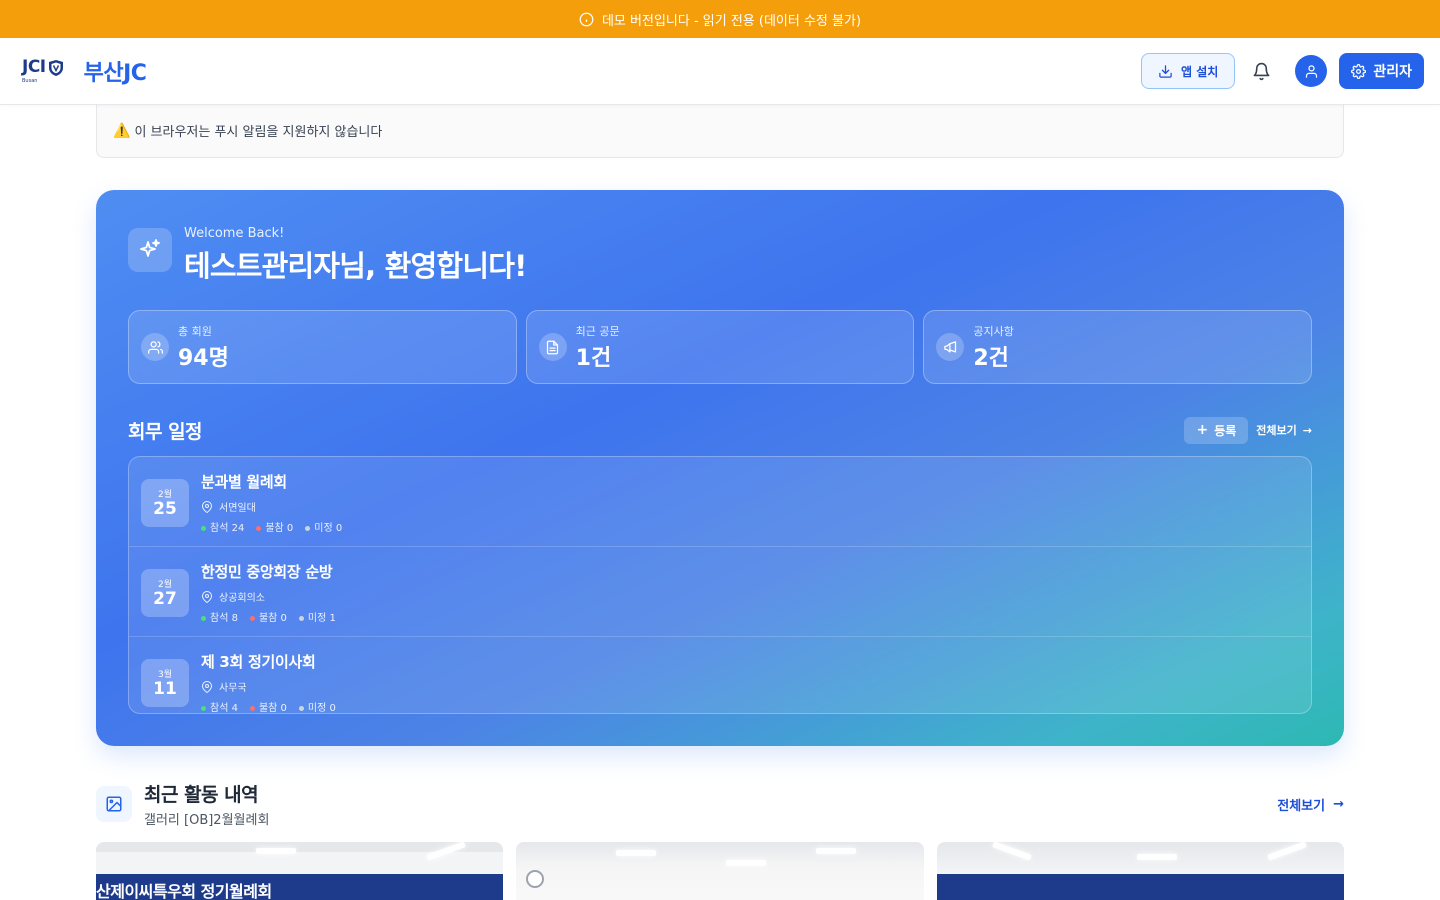  What do you see at coordinates (720, 430) in the screenshot?
I see `schedule-header: 회무 일정 + 등록 전체보기 →` at bounding box center [720, 430].